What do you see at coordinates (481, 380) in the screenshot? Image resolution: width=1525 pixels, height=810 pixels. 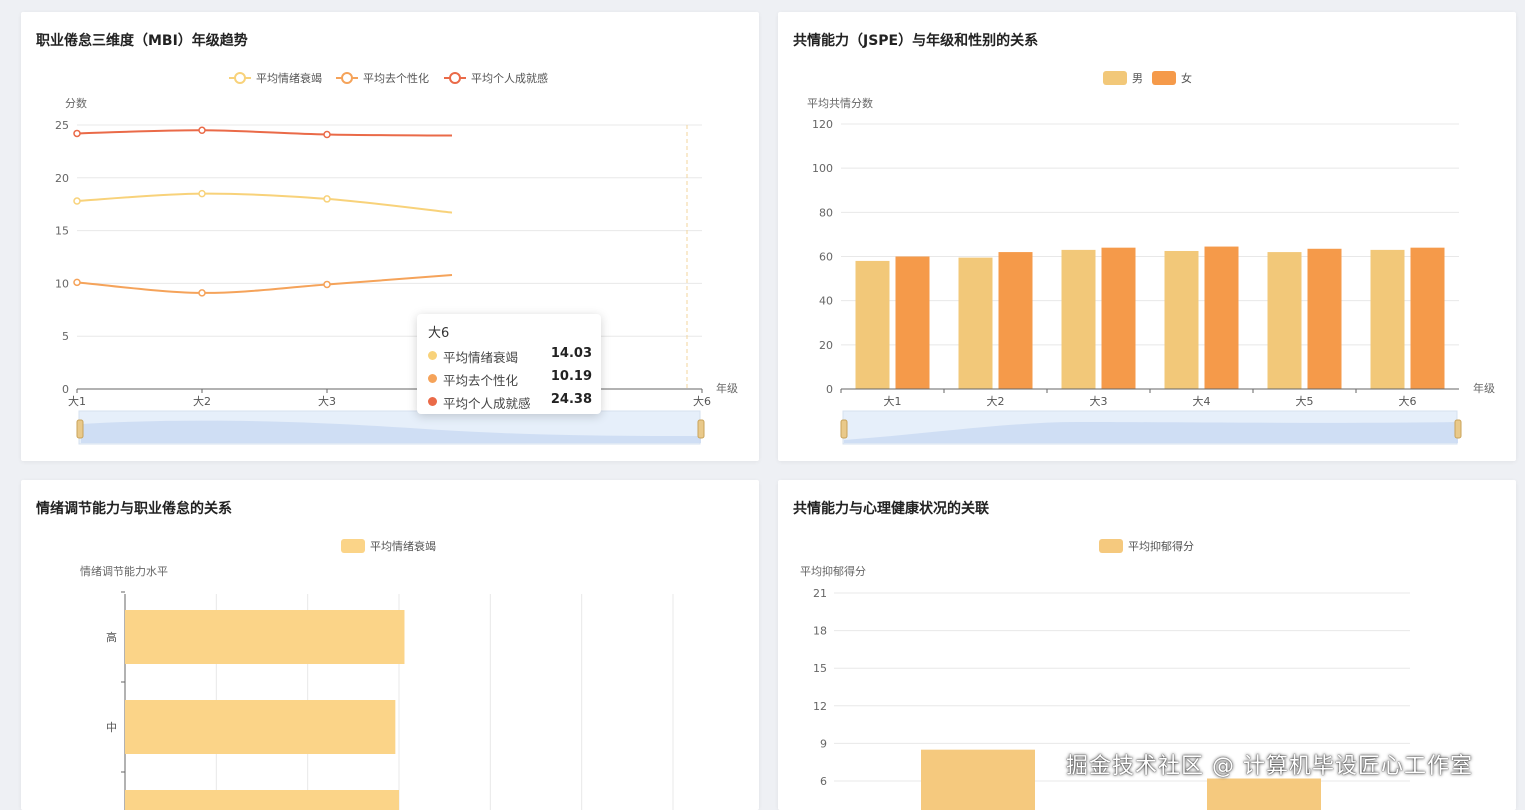 I see `tooltip-series-name: 平均去个性化` at bounding box center [481, 380].